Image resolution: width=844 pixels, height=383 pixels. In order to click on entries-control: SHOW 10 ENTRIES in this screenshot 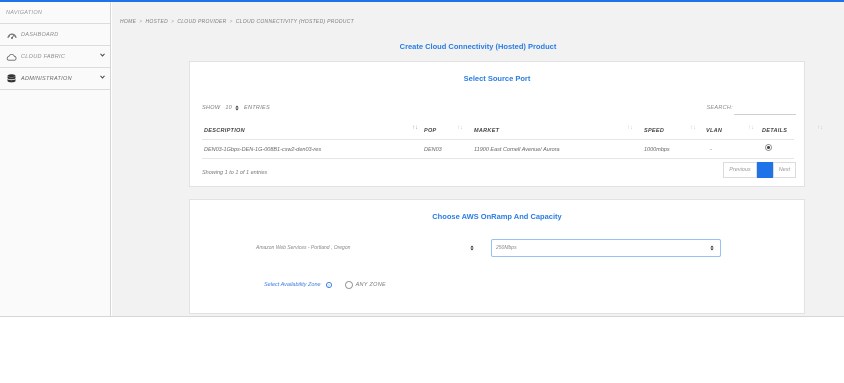, I will do `click(236, 108)`.